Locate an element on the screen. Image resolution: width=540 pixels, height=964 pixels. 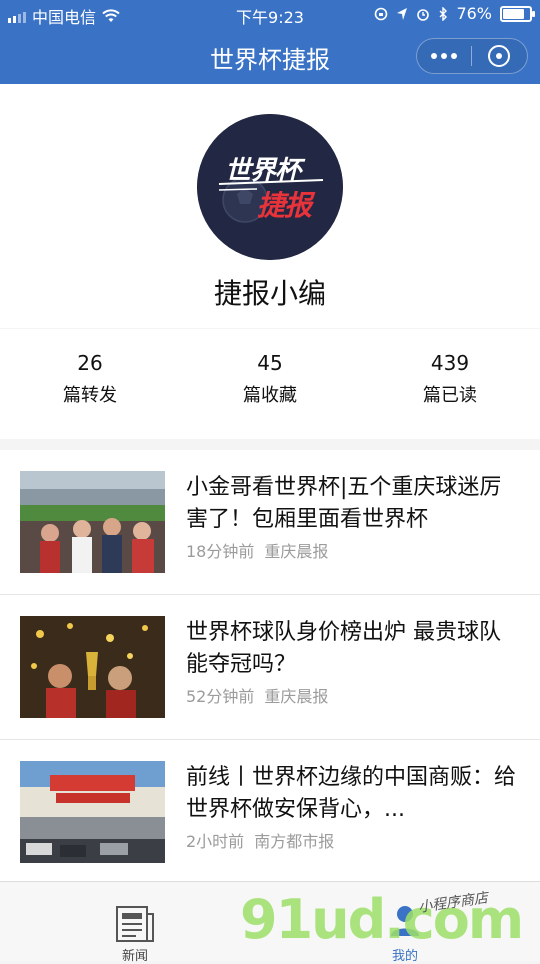
status-bar: 中国电信 下午9:23 76% is located at coordinates (270, 14).